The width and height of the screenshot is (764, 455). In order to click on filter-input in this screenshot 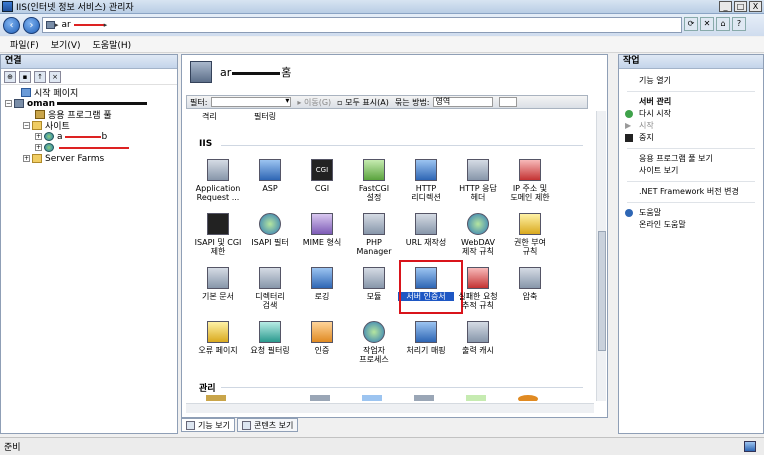, I will do `click(251, 101)`.